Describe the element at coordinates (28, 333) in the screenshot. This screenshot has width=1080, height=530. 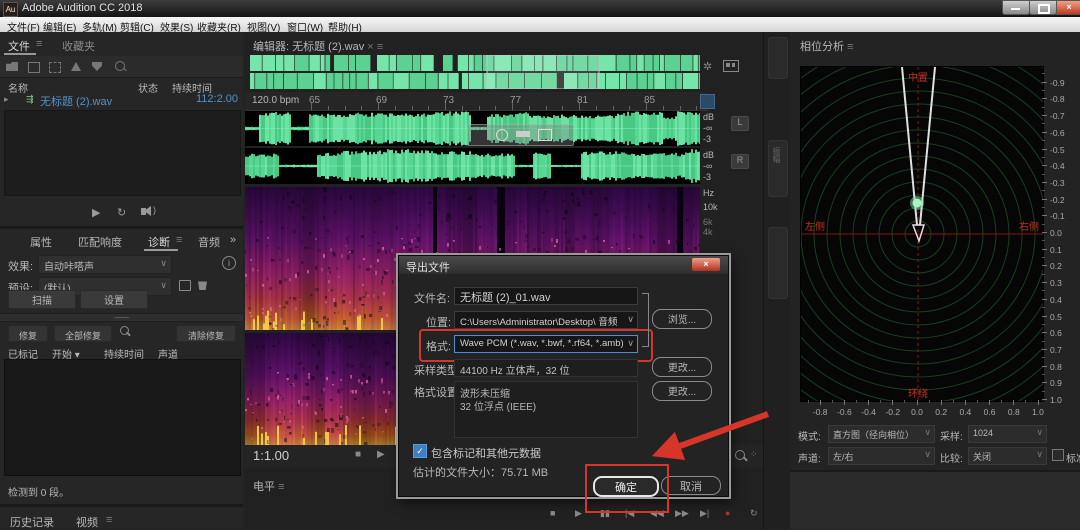
I see `fix-button: 修复` at that location.